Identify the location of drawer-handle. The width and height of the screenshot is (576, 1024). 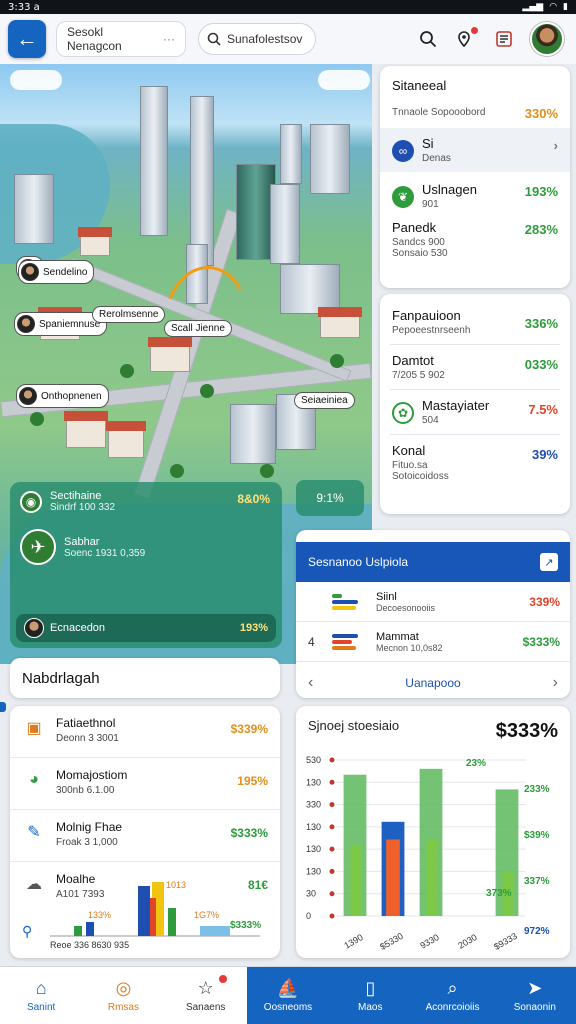
(3, 707).